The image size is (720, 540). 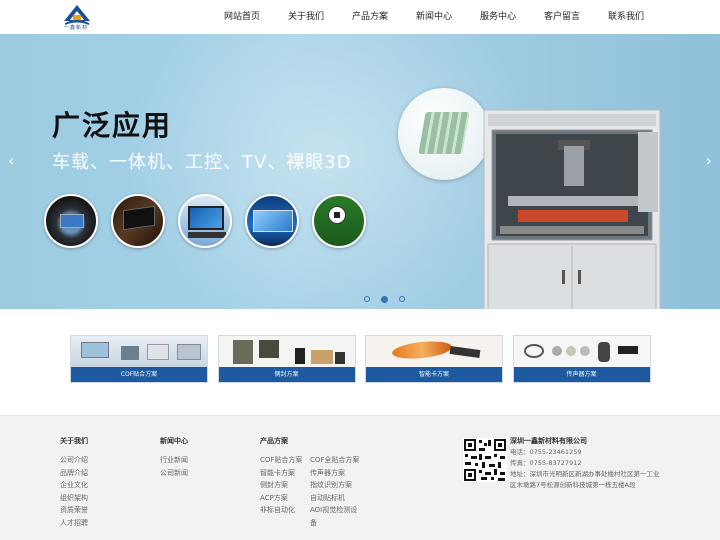 What do you see at coordinates (334, 510) in the screenshot?
I see `footer-link: AOI视觉检测设` at bounding box center [334, 510].